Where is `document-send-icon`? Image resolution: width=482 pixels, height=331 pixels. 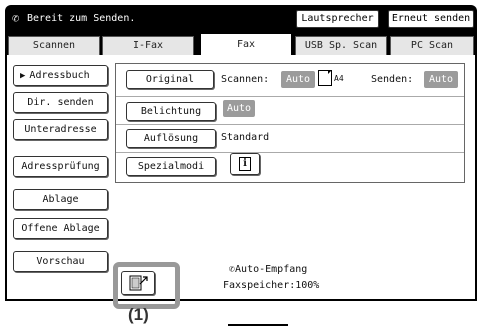
document-send-icon is located at coordinates (138, 283).